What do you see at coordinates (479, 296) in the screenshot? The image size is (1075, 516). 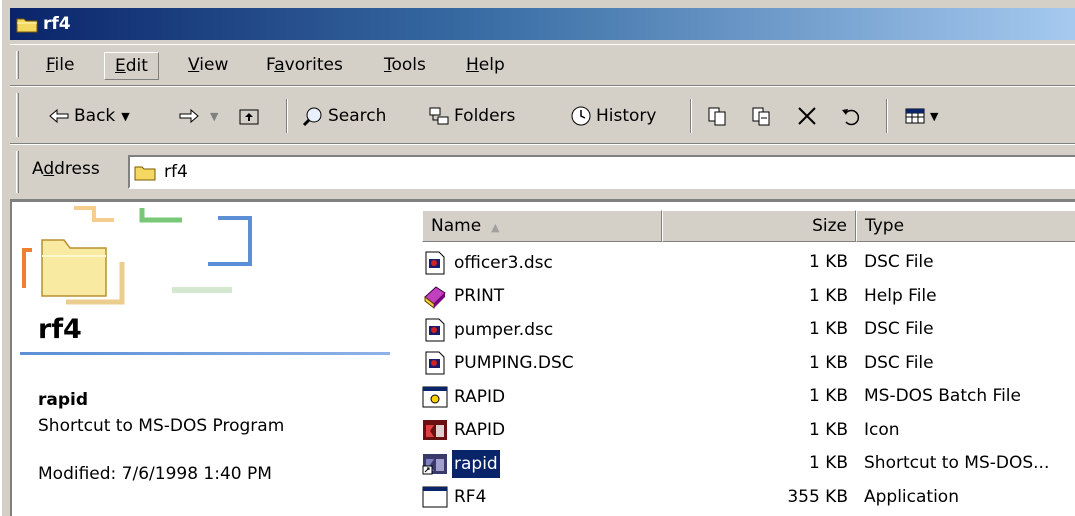 I see `file-name: PRINT` at bounding box center [479, 296].